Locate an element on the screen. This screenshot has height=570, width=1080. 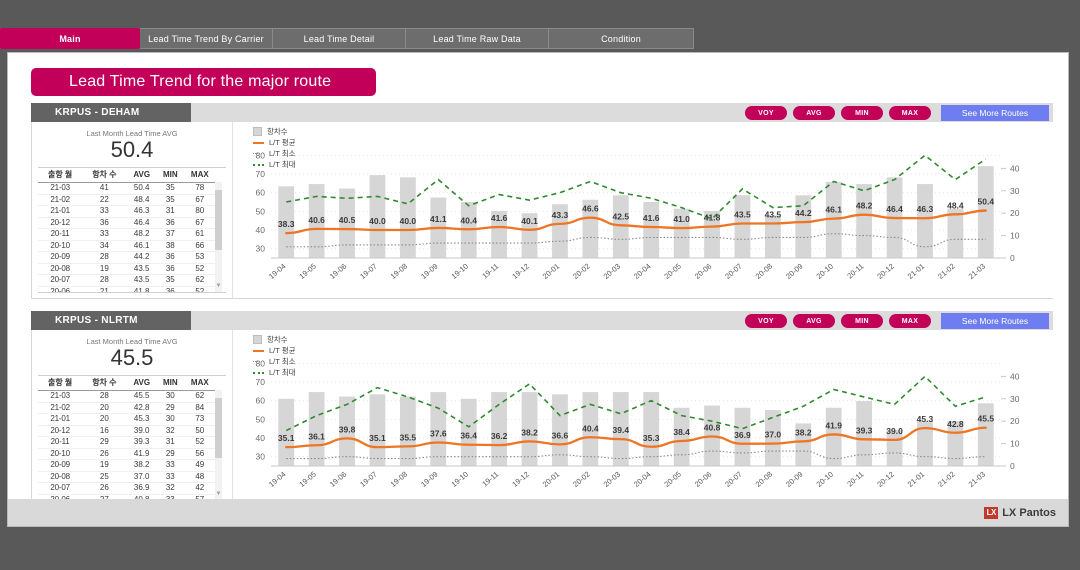
table-row: 20-11 29 39.3 31 52 is located at coordinates (127, 442).